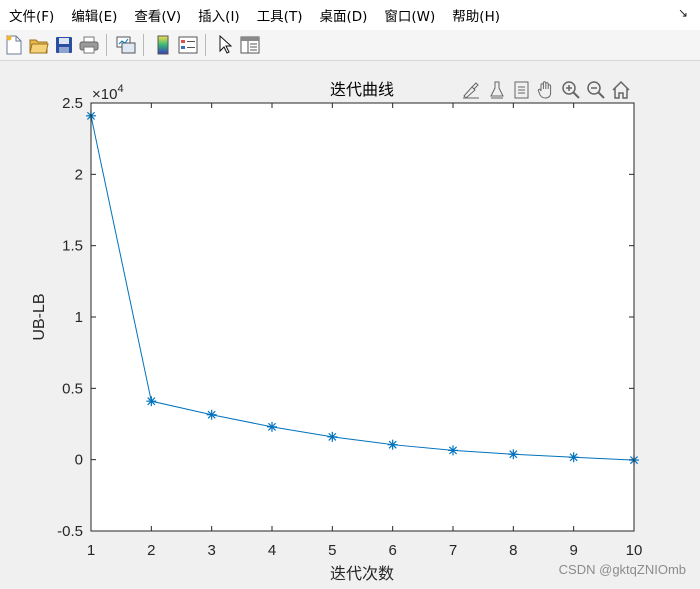 Image resolution: width=700 pixels, height=589 pixels. Describe the element at coordinates (571, 90) in the screenshot. I see `zoom-in-icon` at that location.